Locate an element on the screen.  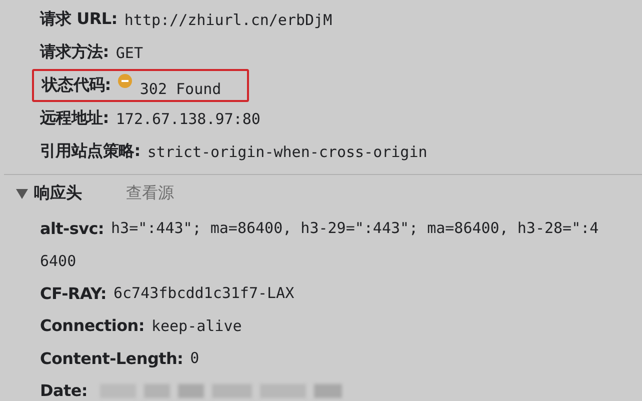
header-value: h3=":443"; ma=86400, h3-29=":443"; ma=86400, h3-28=":4 is located at coordinates (355, 228).